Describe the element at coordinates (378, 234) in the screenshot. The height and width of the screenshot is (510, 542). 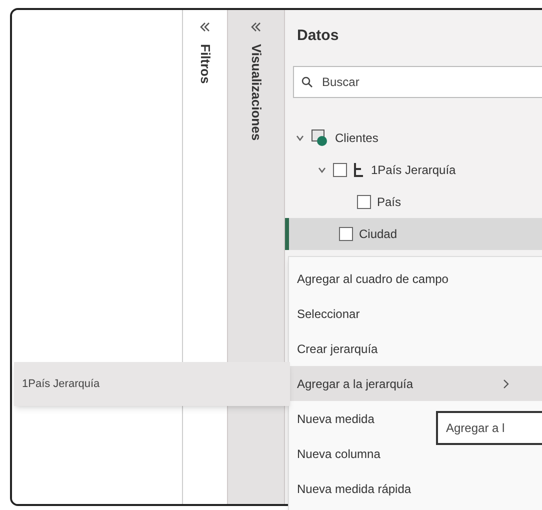
I see `tree-label: Ciudad` at that location.